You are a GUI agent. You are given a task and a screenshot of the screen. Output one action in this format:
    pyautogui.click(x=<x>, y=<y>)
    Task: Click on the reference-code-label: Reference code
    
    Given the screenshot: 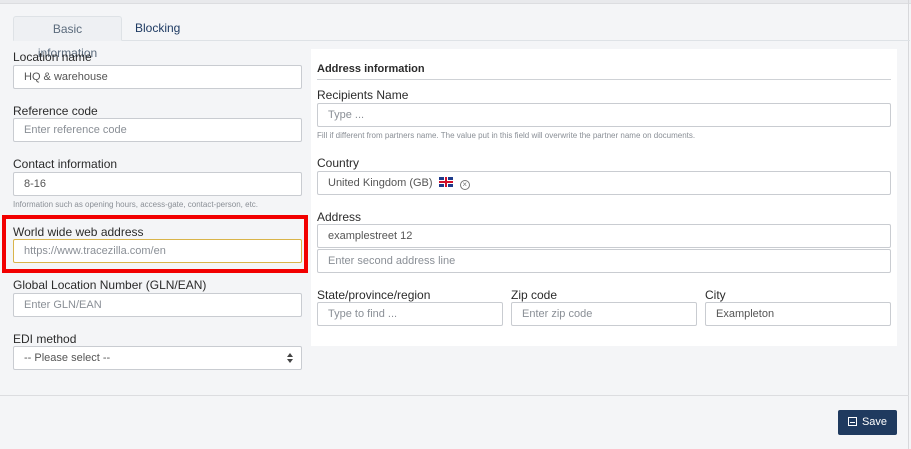 What is the action you would take?
    pyautogui.click(x=55, y=111)
    